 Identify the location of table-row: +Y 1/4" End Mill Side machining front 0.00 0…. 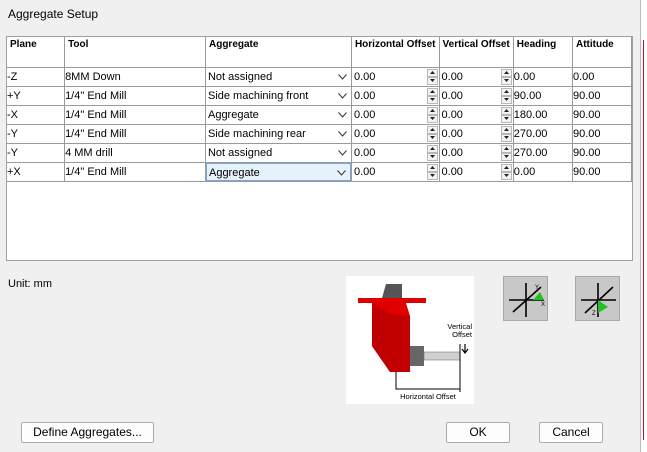
(320, 95).